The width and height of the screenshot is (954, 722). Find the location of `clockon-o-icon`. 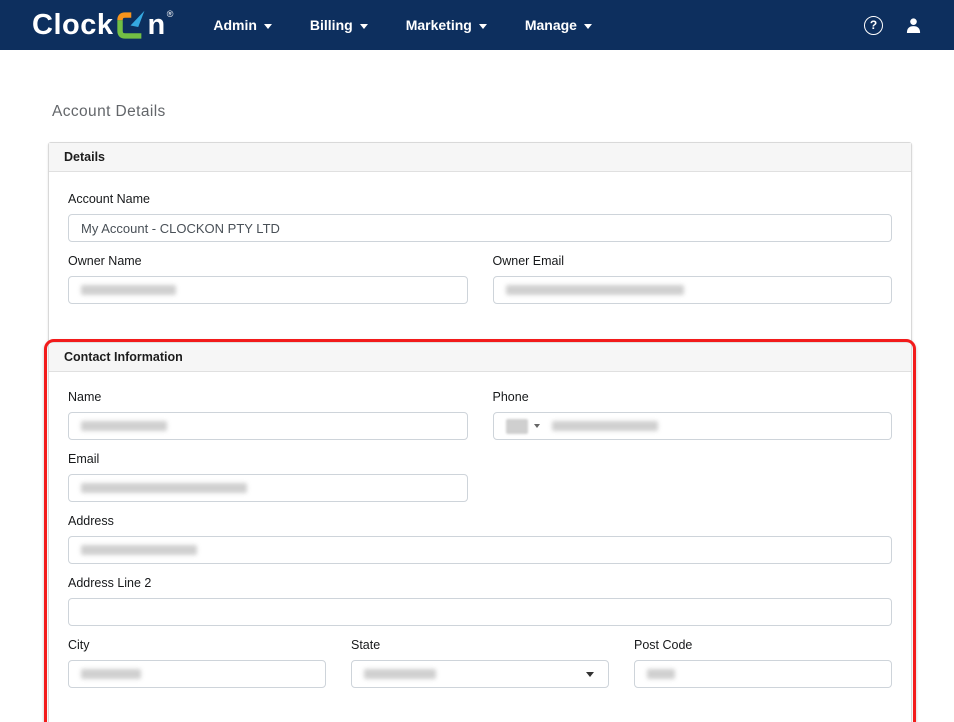

clockon-o-icon is located at coordinates (131, 24).